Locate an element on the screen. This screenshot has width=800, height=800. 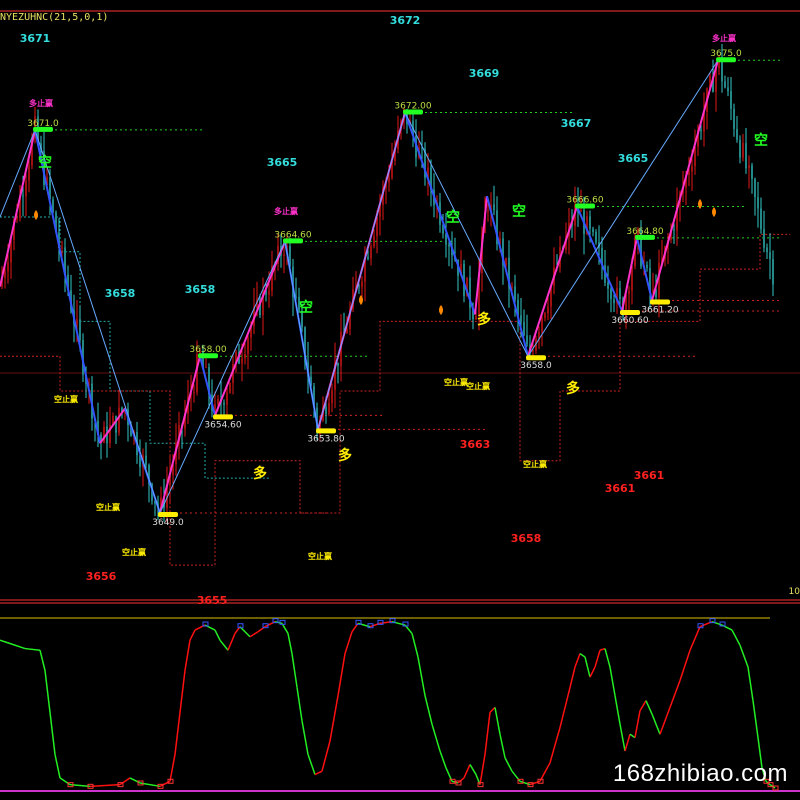
level-label: 3656 is located at coordinates (101, 576).